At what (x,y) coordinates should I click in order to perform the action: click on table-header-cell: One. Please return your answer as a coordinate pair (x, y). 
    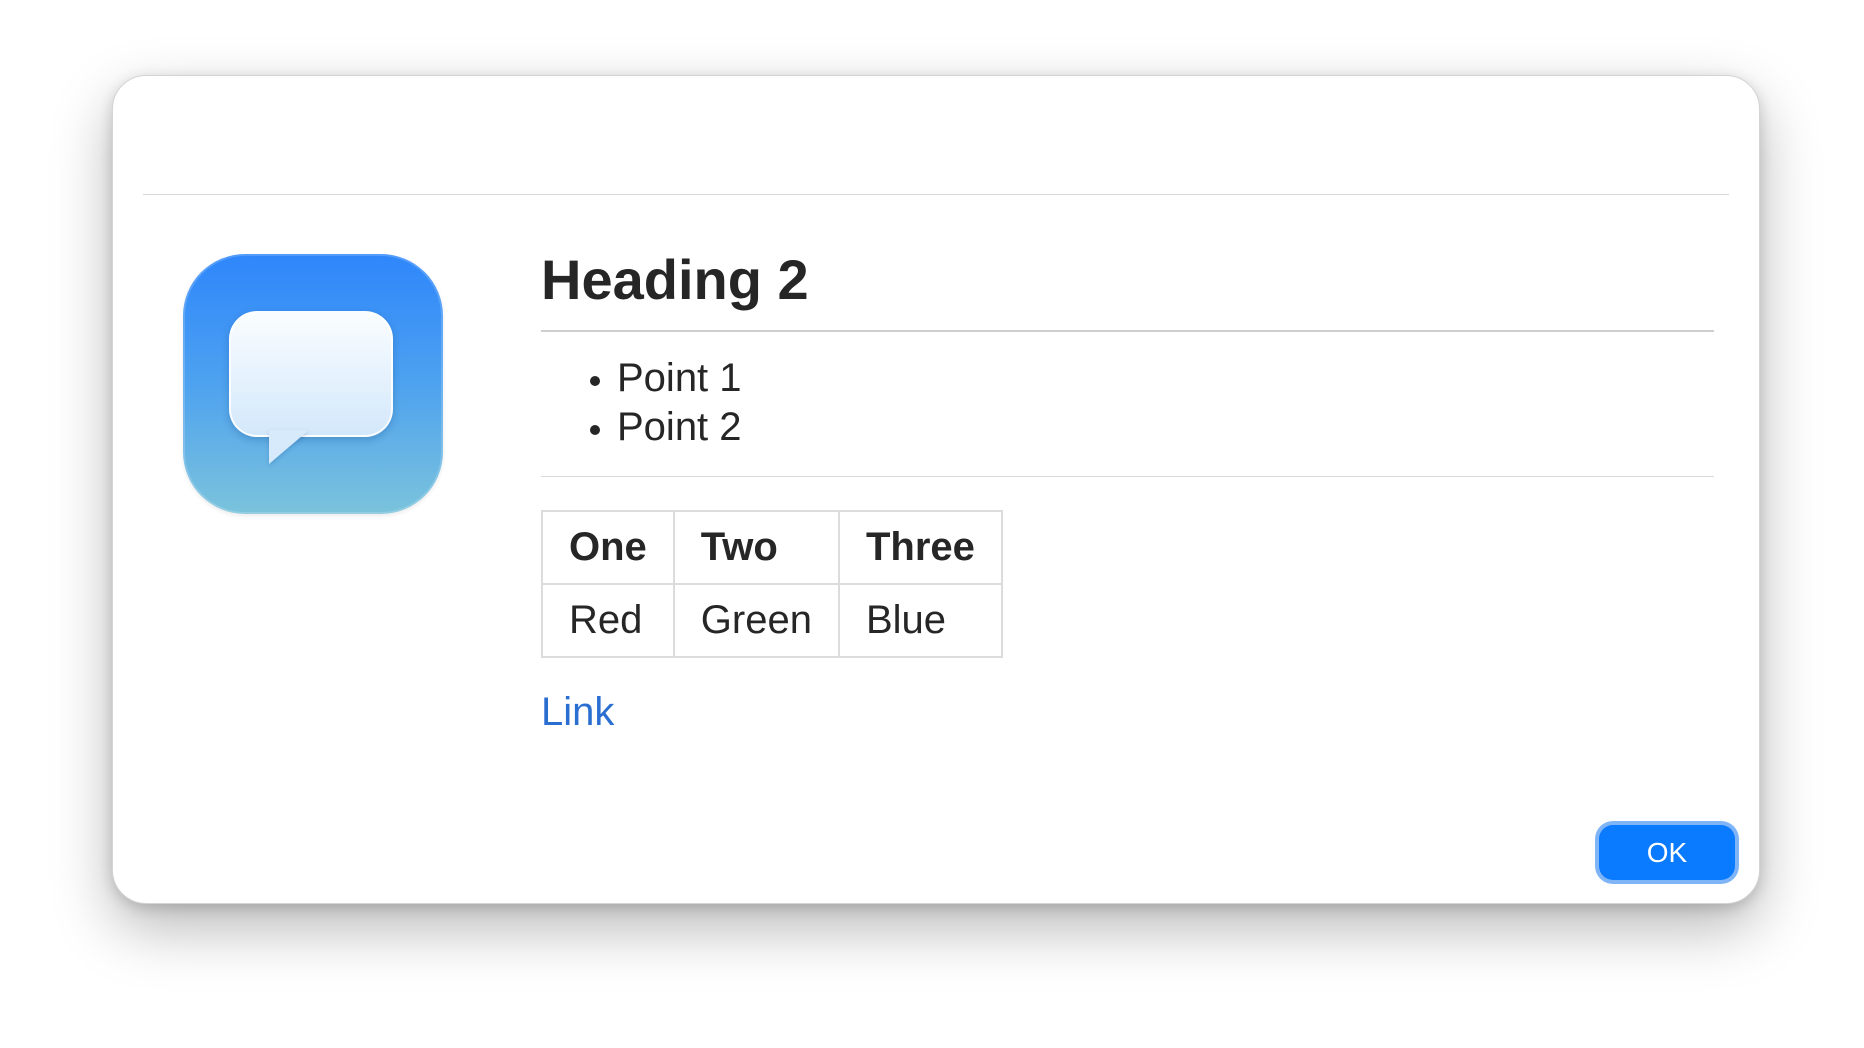
    Looking at the image, I should click on (608, 547).